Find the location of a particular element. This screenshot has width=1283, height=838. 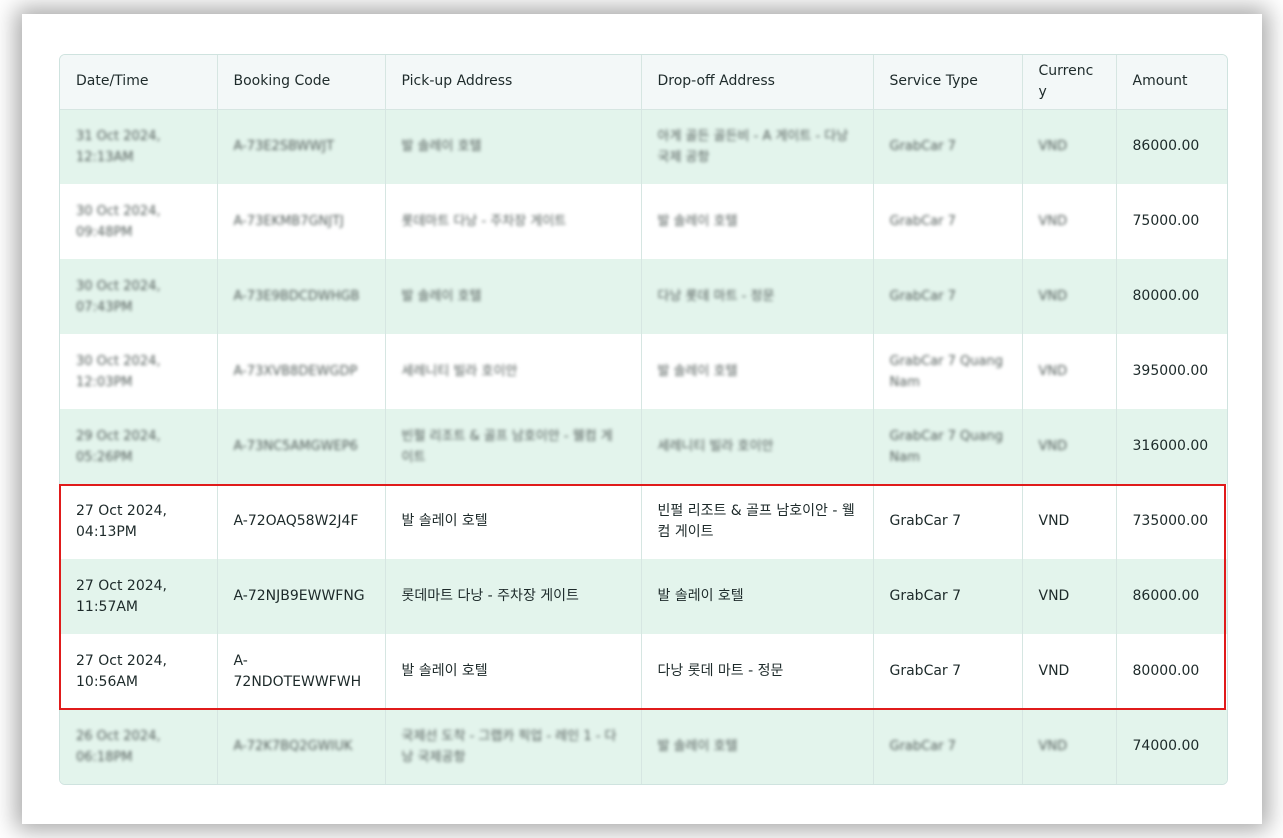

cell-datetime: 30 Oct 2024, 07:43PM is located at coordinates (139, 296).